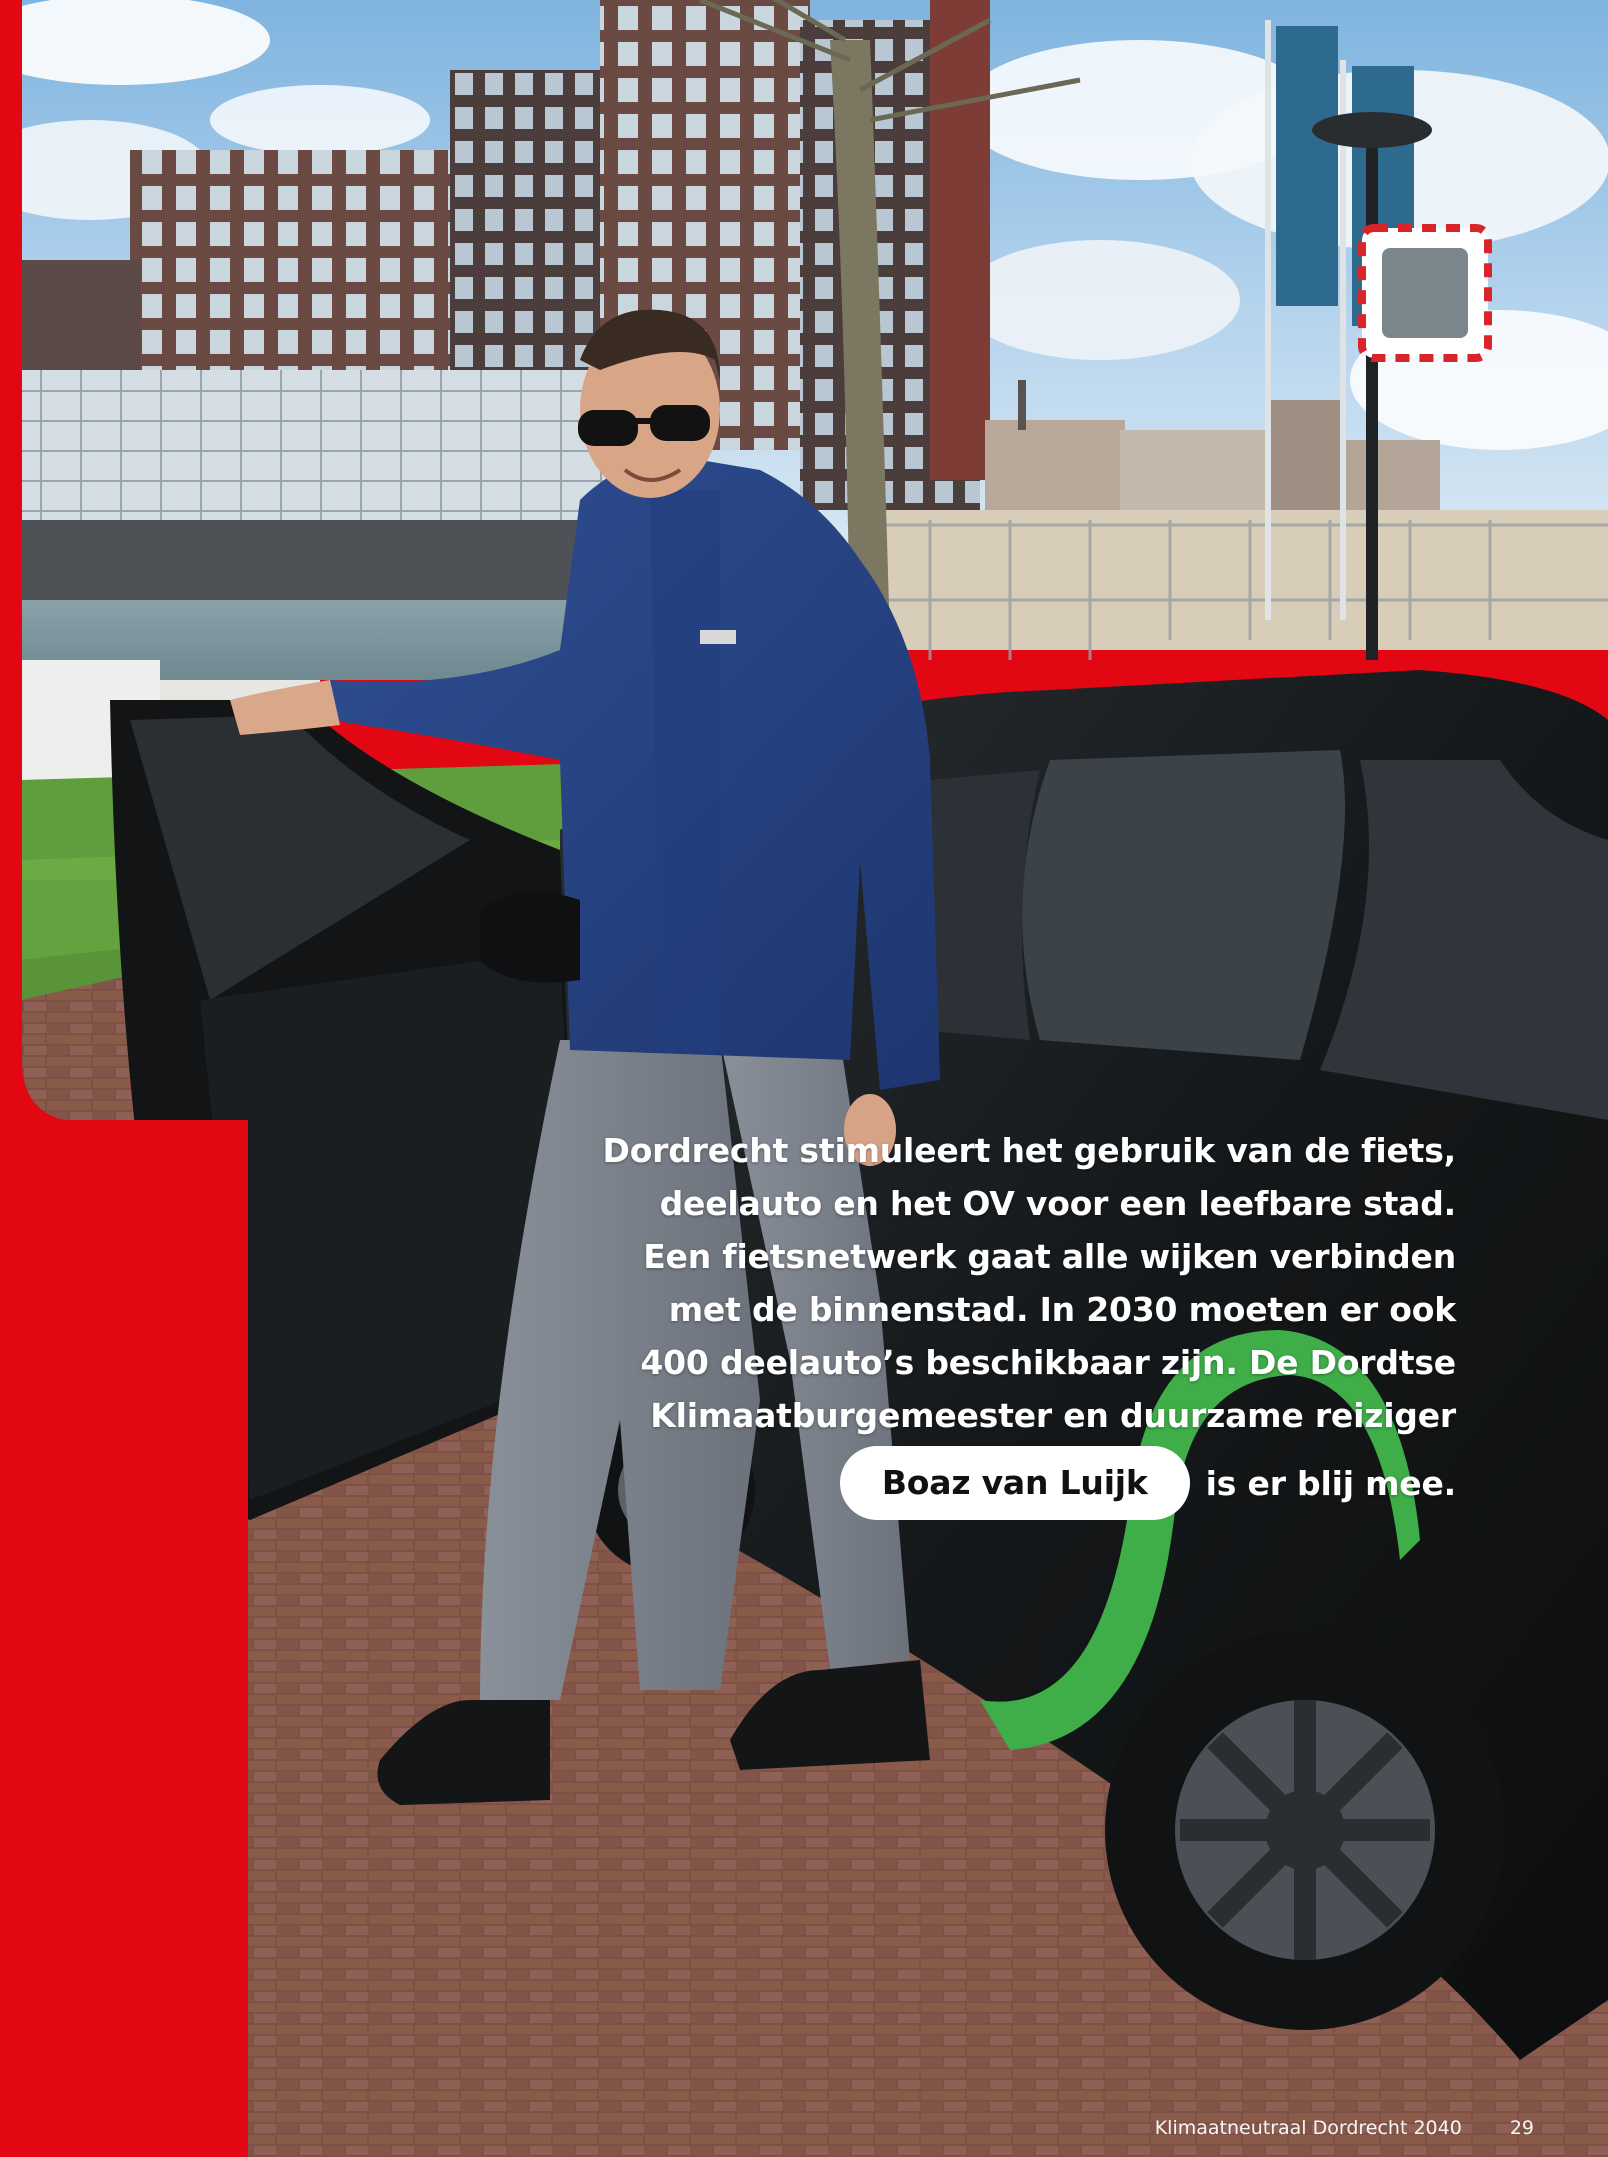 This screenshot has width=1608, height=2157. I want to click on publication-title: Klimaatneutraal Dordrecht 2040, so click(1308, 2128).